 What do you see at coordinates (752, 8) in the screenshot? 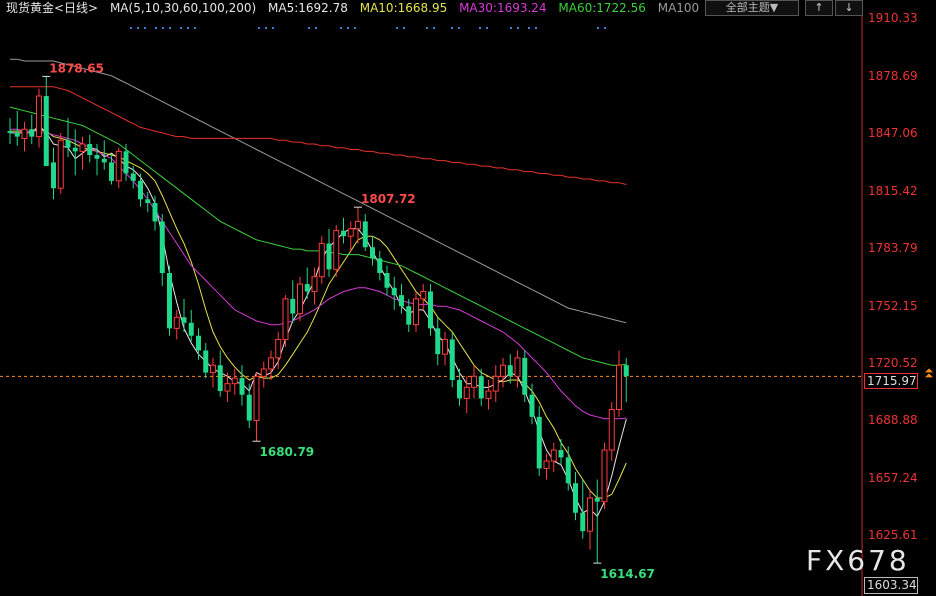
I see `theme-dropdown: 全部主题▼` at bounding box center [752, 8].